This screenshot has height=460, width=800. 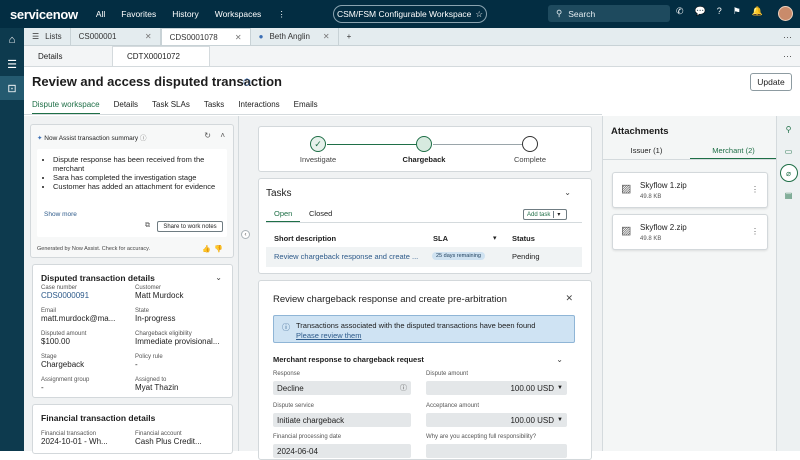 I want to click on tab-issuer: Issuer (1), so click(x=646, y=152).